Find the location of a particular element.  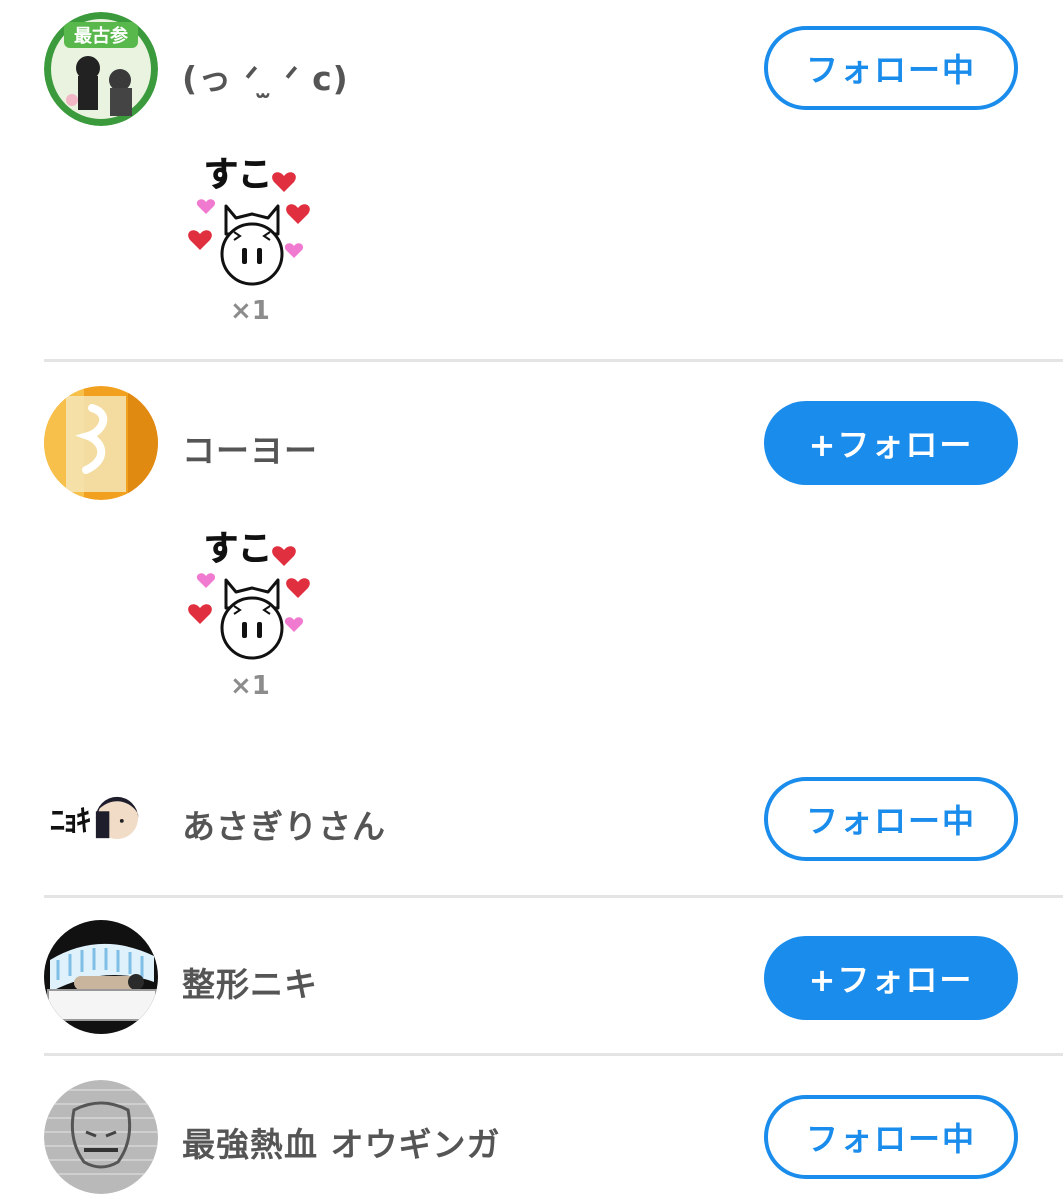

user-name: (っ ᐟ ̫ ᐟ c) is located at coordinates (265, 76).